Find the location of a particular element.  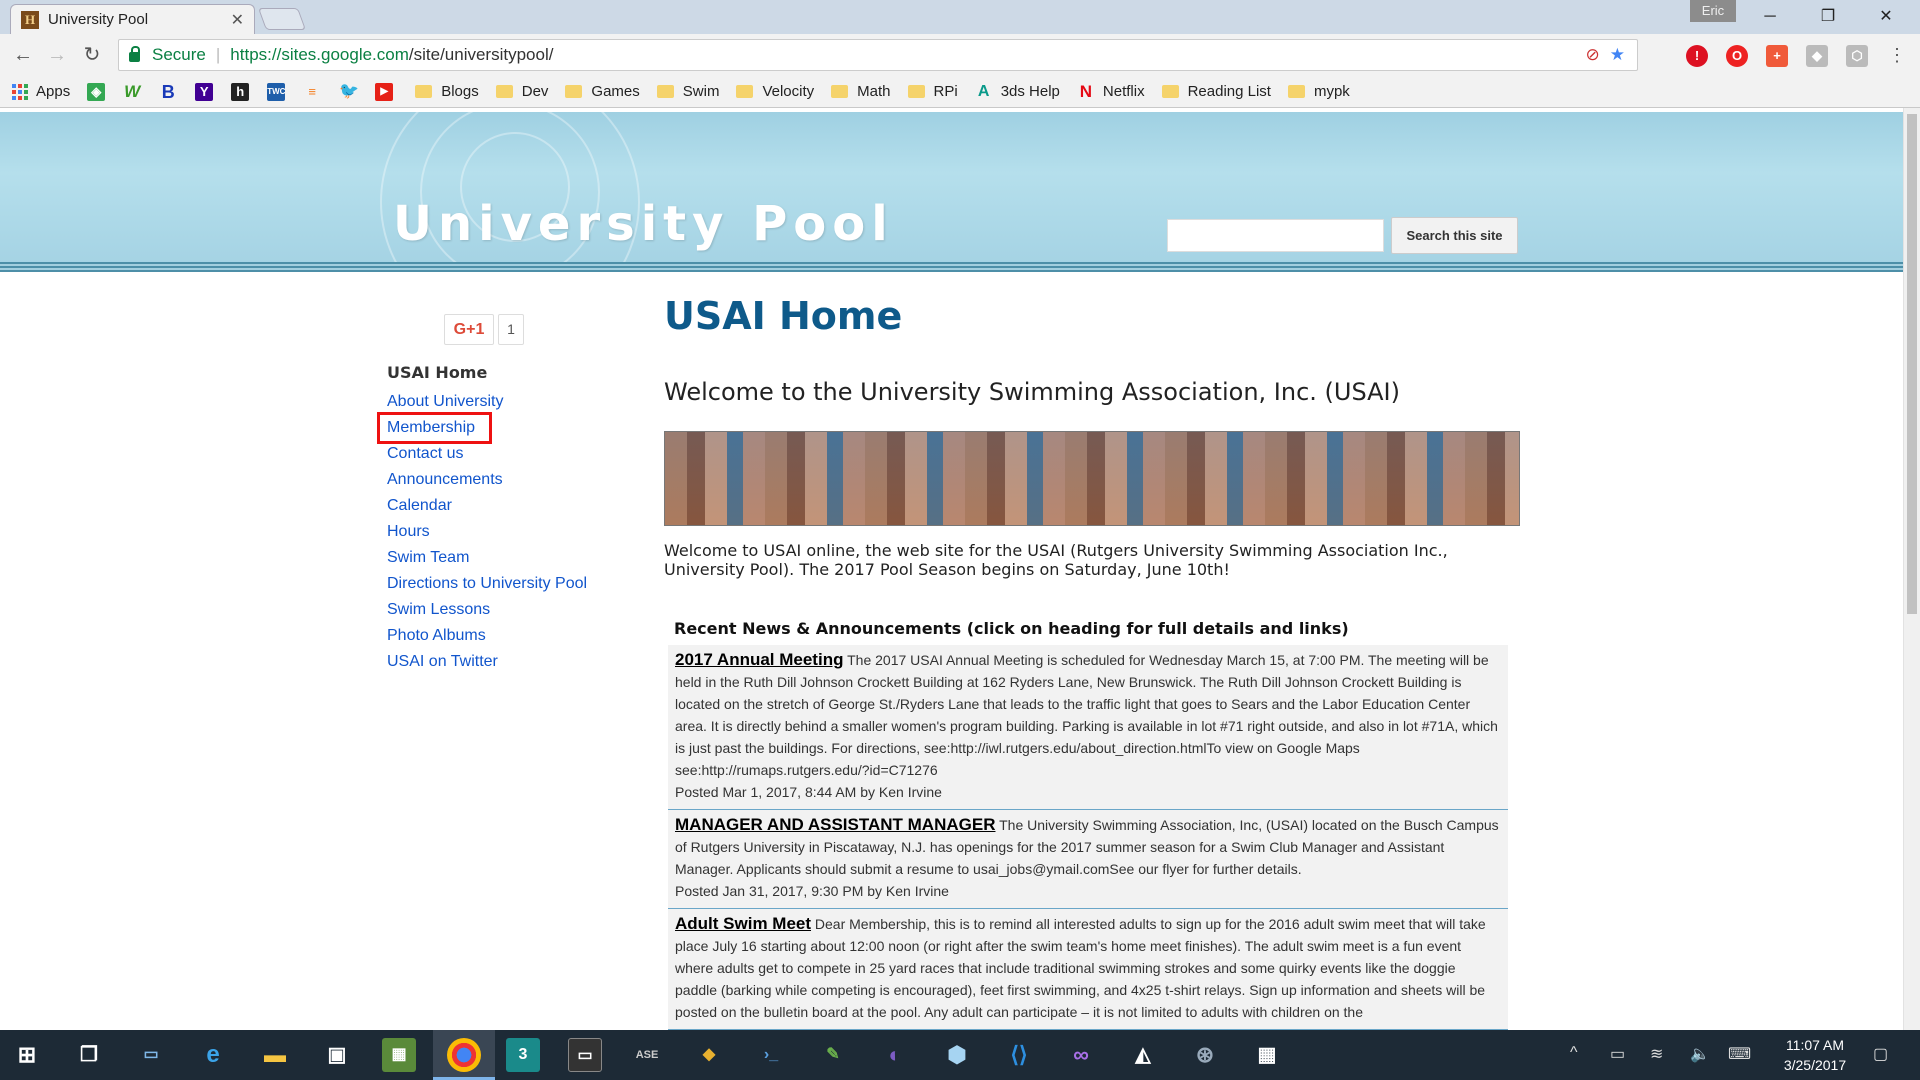

bookmark-label: Blogs is located at coordinates (460, 91).